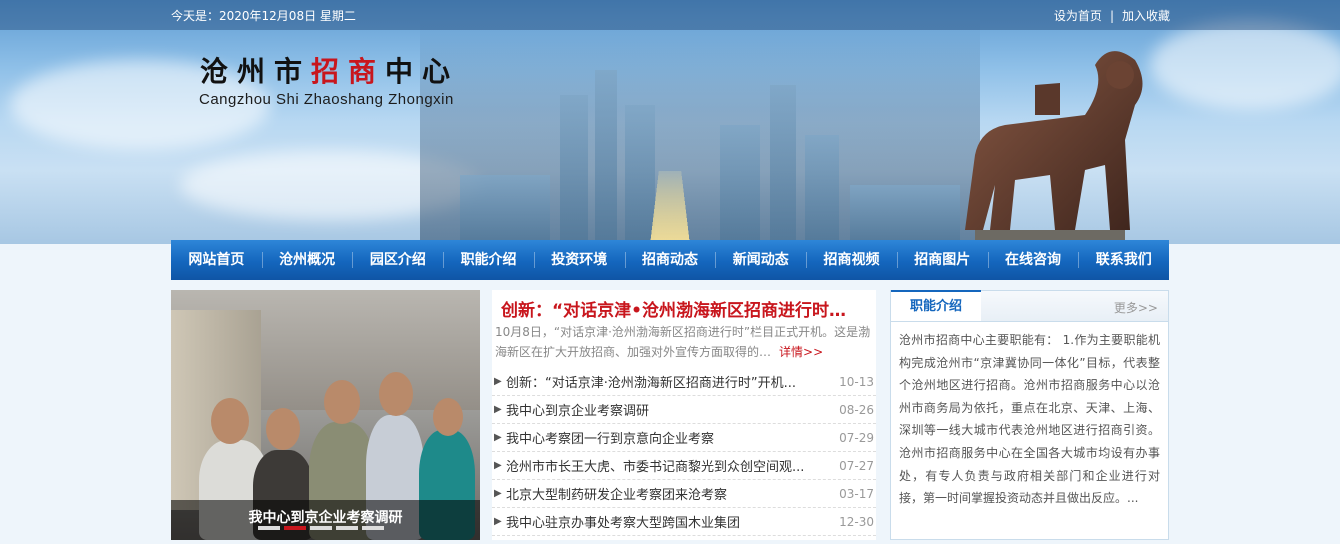  Describe the element at coordinates (936, 305) in the screenshot. I see `tab-functions: 职能介绍` at that location.